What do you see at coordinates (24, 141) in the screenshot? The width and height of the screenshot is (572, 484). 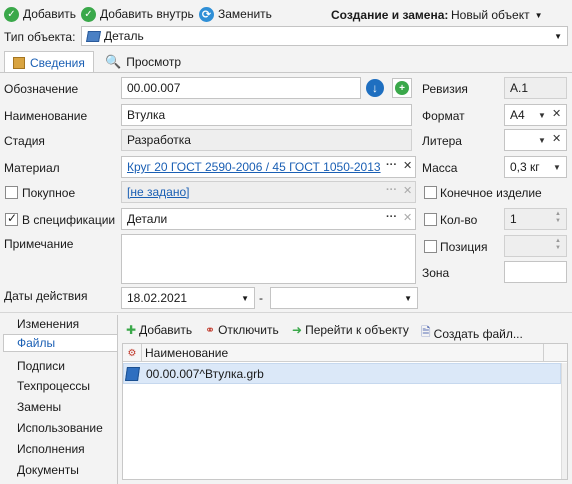 I see `stage-label: Стадия` at bounding box center [24, 141].